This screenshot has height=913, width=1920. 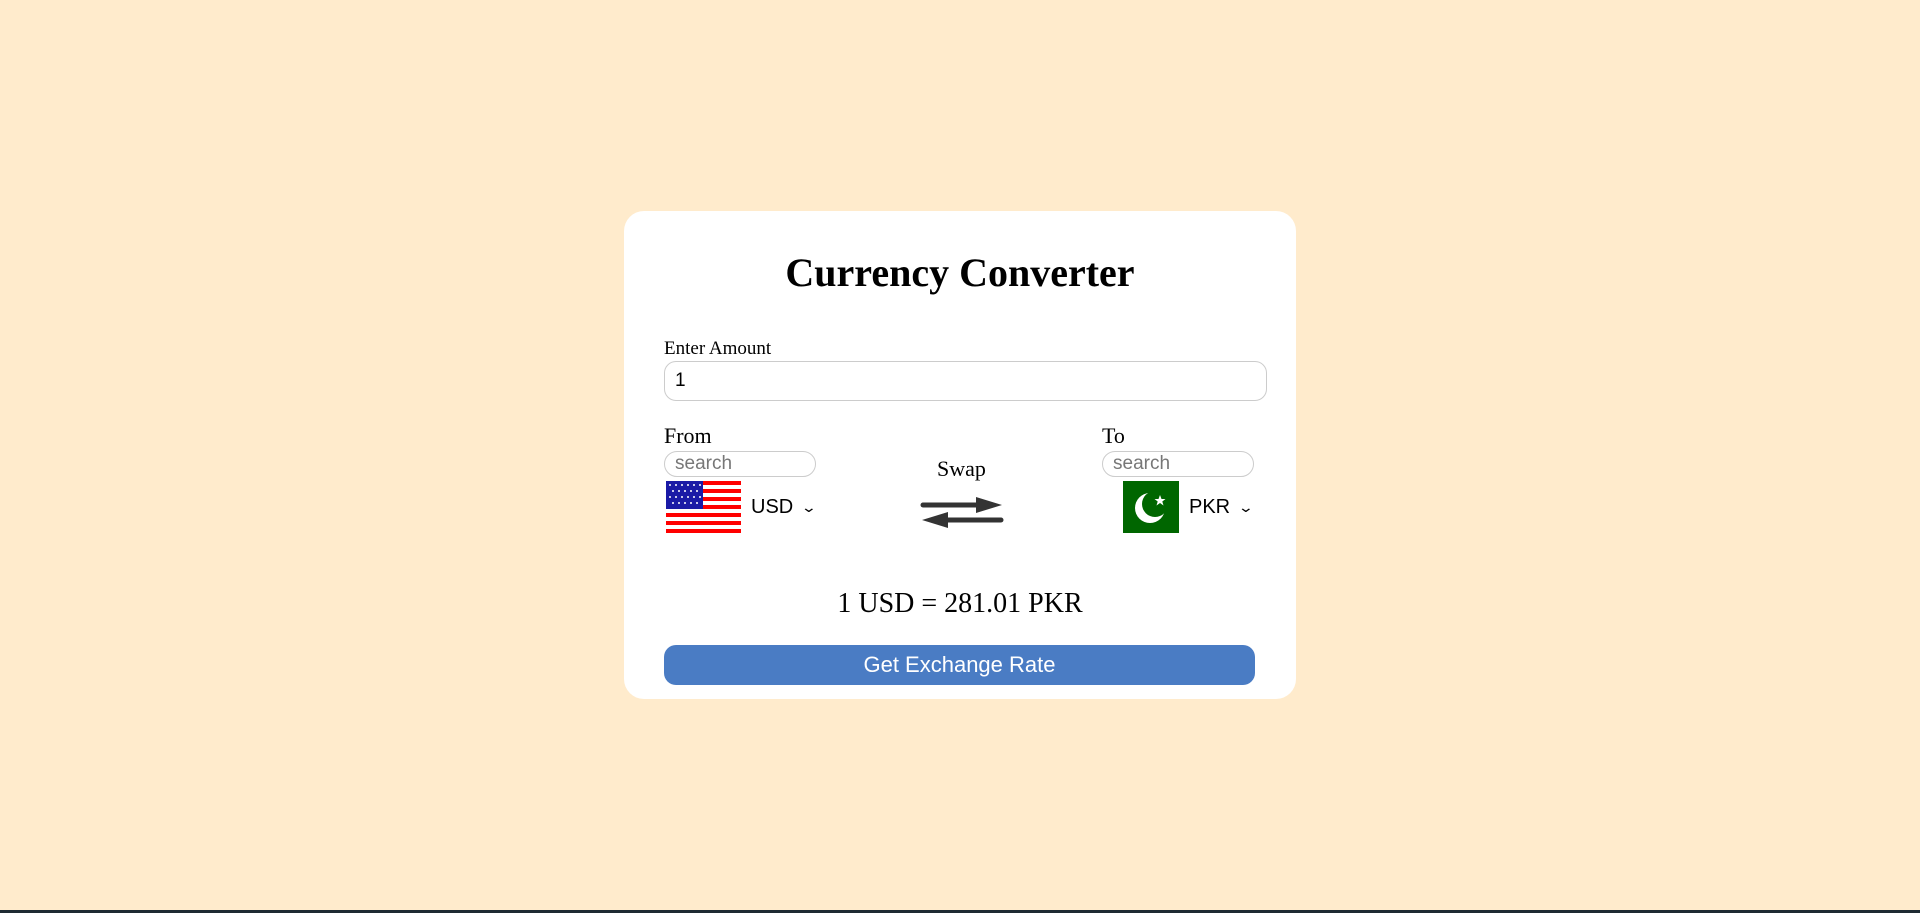 I want to click on page-title: Currency Converter, so click(x=960, y=272).